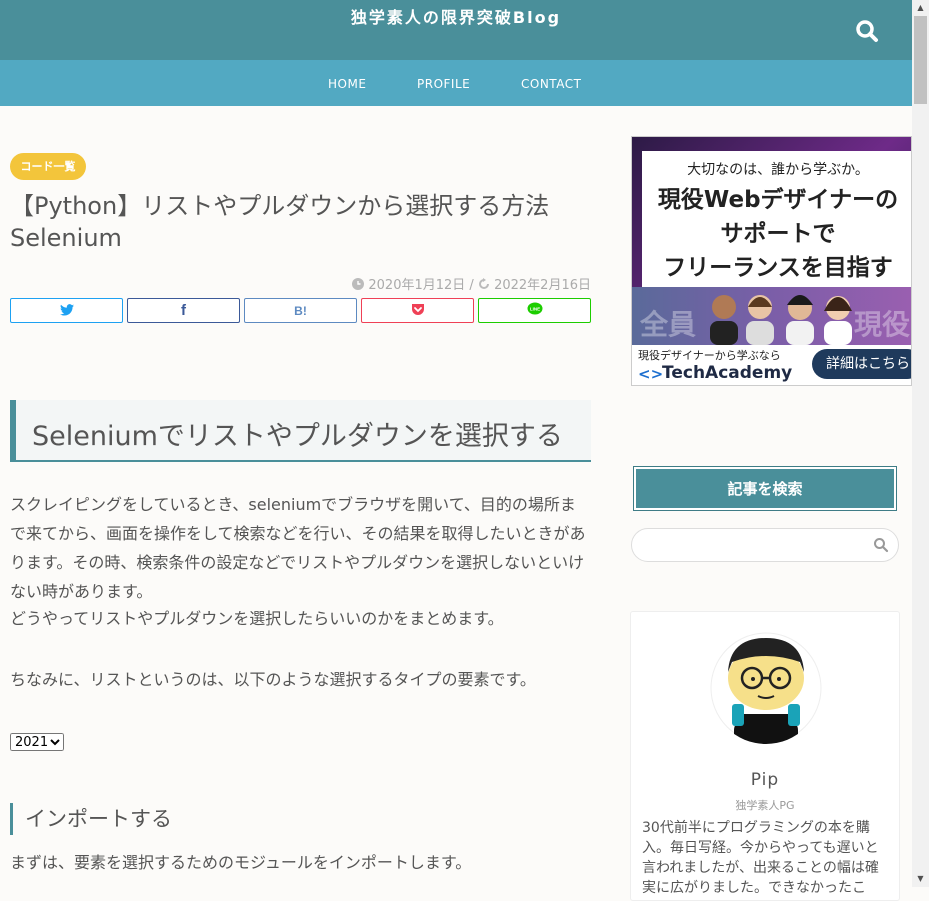 The image size is (929, 901). I want to click on pocket-icon, so click(418, 310).